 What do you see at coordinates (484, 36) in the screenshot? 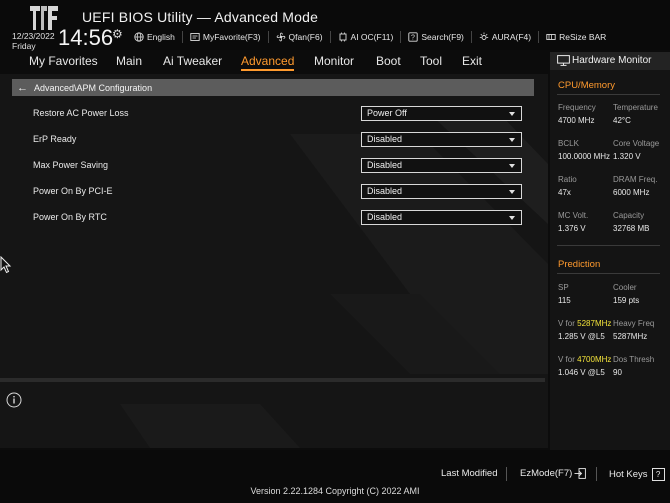
I see `aura-icon` at bounding box center [484, 36].